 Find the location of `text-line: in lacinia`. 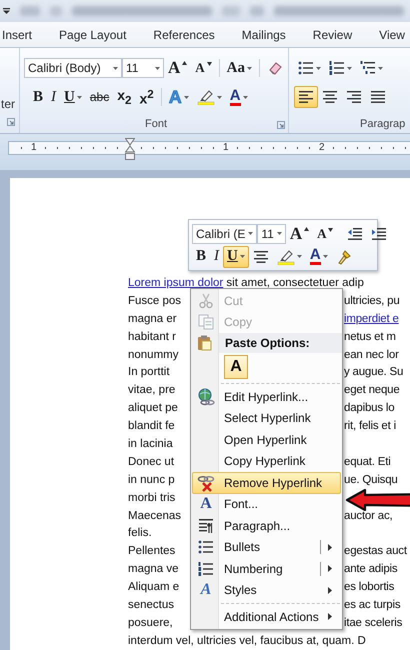

text-line: in lacinia is located at coordinates (150, 444).